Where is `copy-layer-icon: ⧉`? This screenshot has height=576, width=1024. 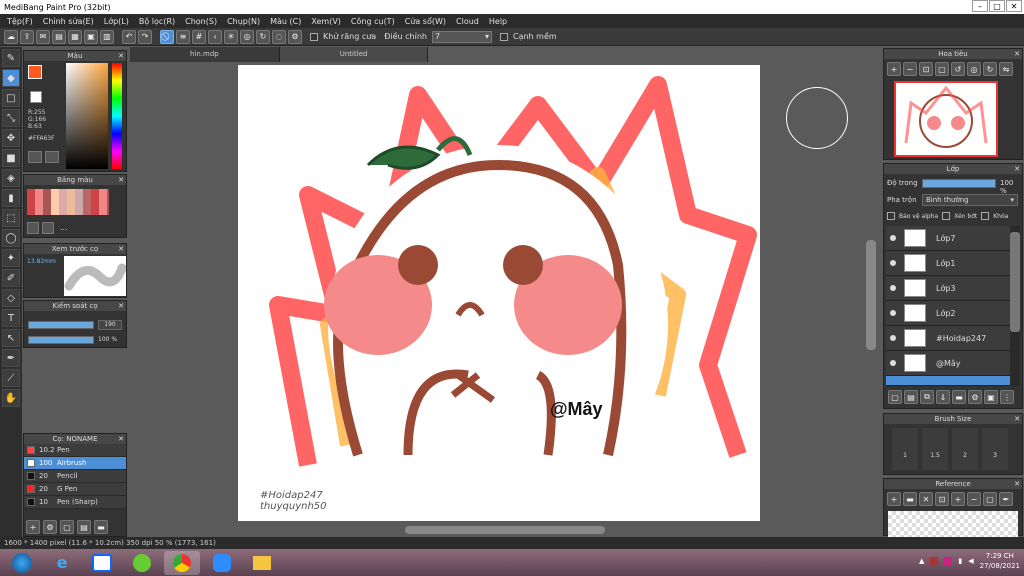
copy-layer-icon: ⧉ is located at coordinates (927, 397).